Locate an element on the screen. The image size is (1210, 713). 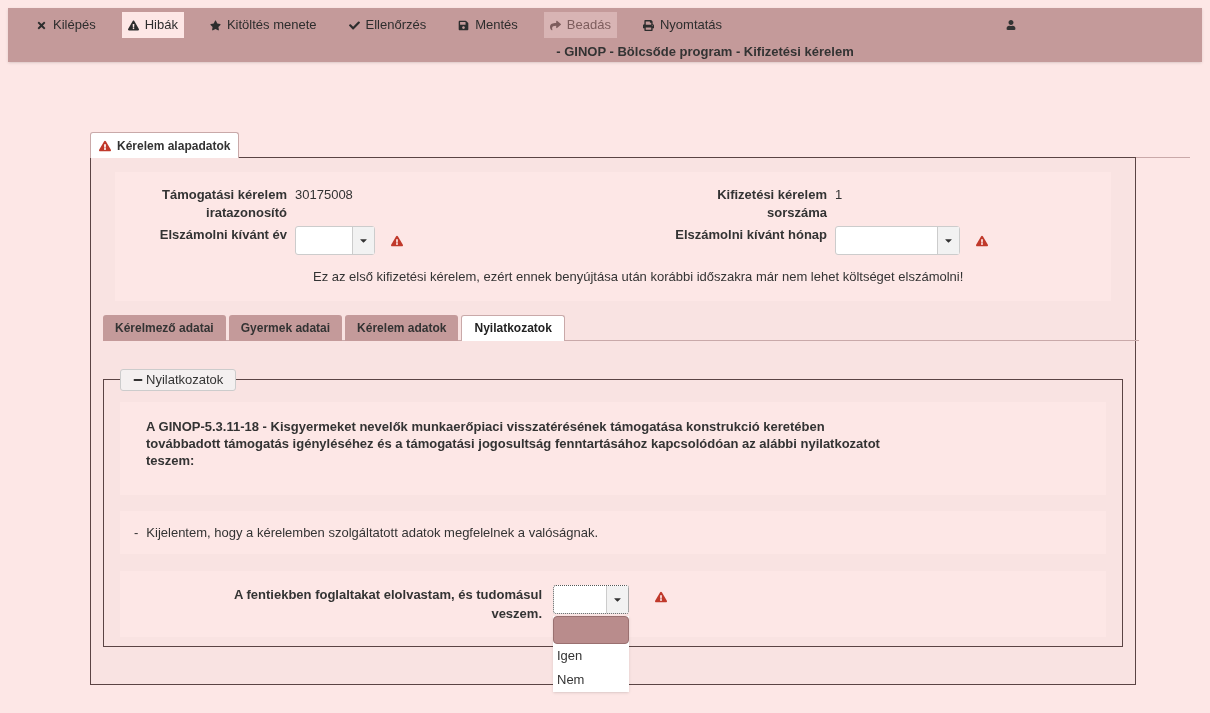
field-label: Elszámolni kívánt hónap is located at coordinates (750, 235).